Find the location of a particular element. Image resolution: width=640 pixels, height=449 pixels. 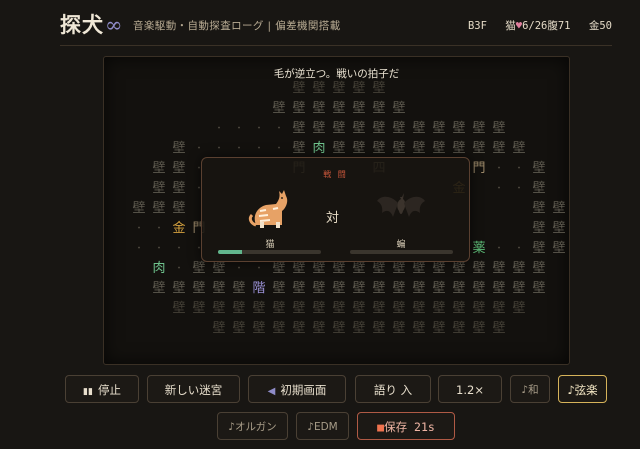

save-button: ■保存 21s is located at coordinates (406, 426).